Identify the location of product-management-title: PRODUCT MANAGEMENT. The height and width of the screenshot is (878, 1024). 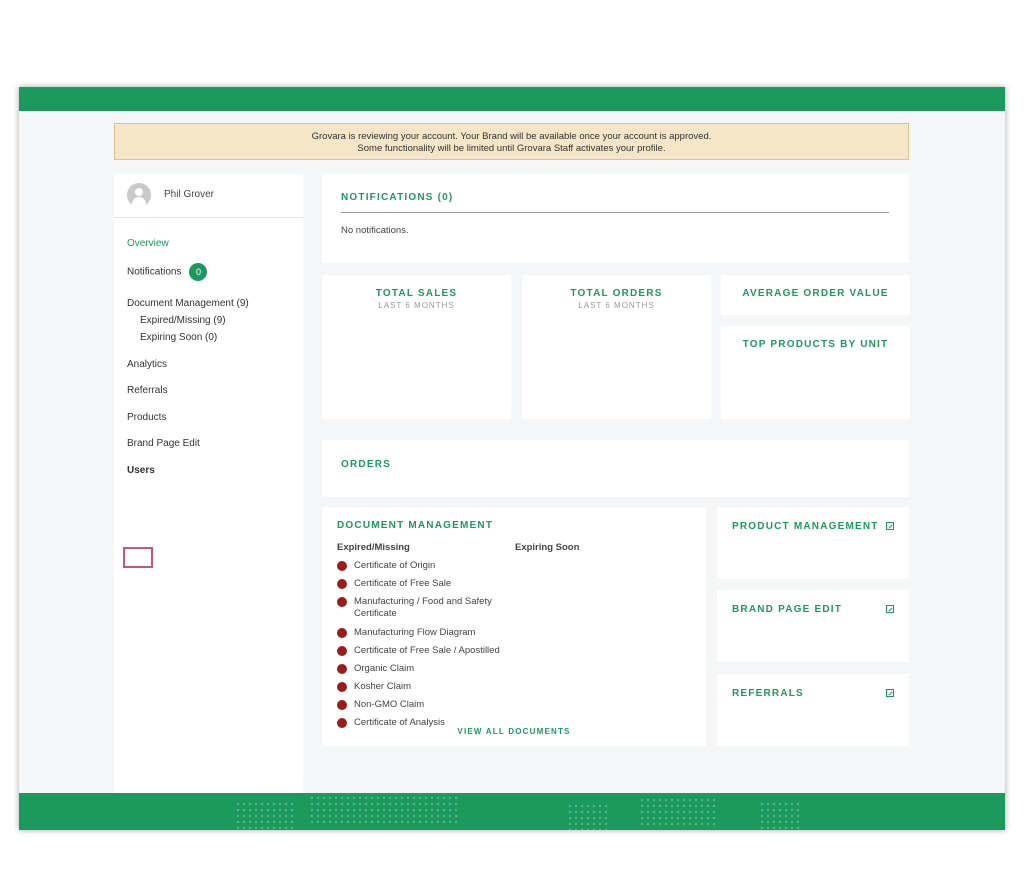
(805, 526).